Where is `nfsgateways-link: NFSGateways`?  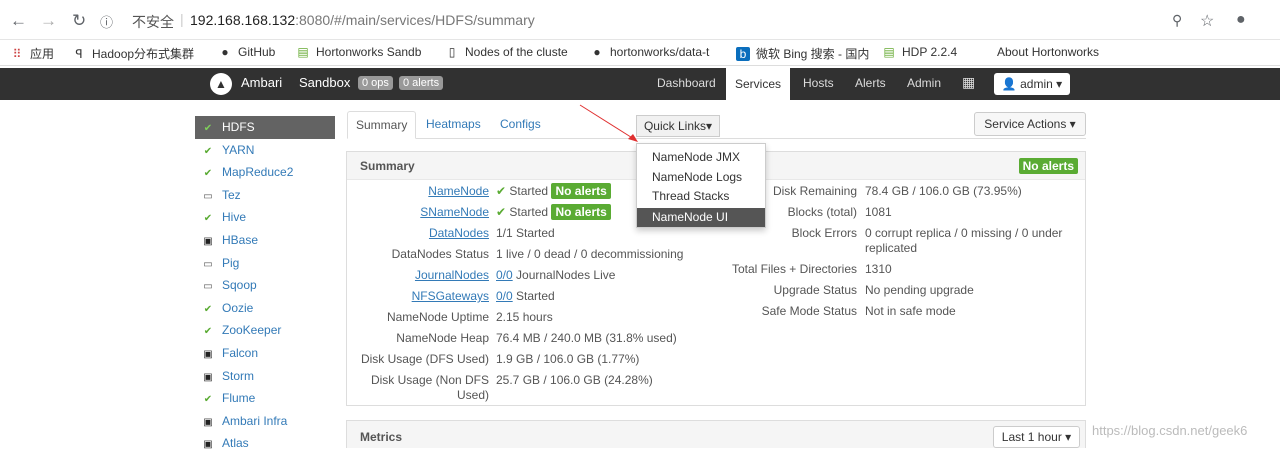 nfsgateways-link: NFSGateways is located at coordinates (444, 296).